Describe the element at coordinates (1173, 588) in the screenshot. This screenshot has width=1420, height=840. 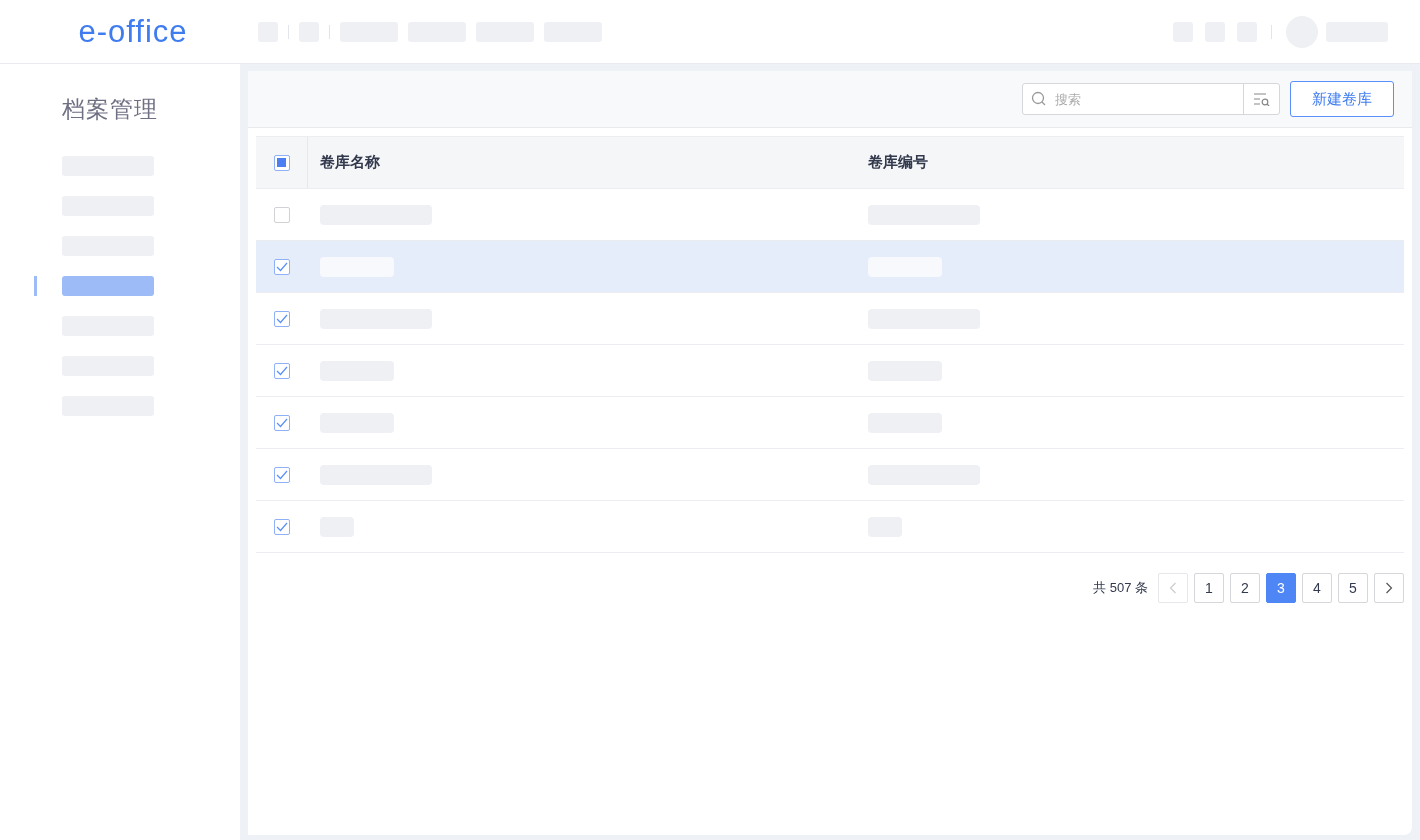
I see `chevron-left-icon` at that location.